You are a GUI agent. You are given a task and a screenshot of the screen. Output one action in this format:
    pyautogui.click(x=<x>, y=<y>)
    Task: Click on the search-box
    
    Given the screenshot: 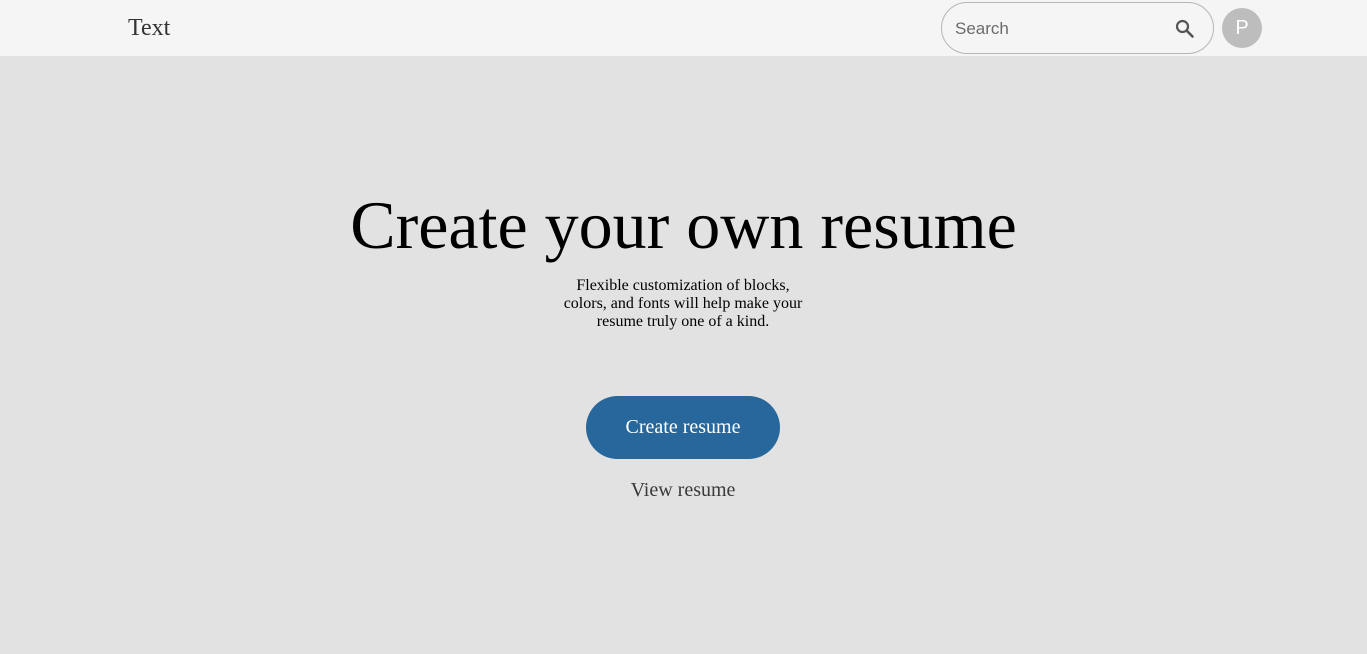 What is the action you would take?
    pyautogui.click(x=1077, y=28)
    